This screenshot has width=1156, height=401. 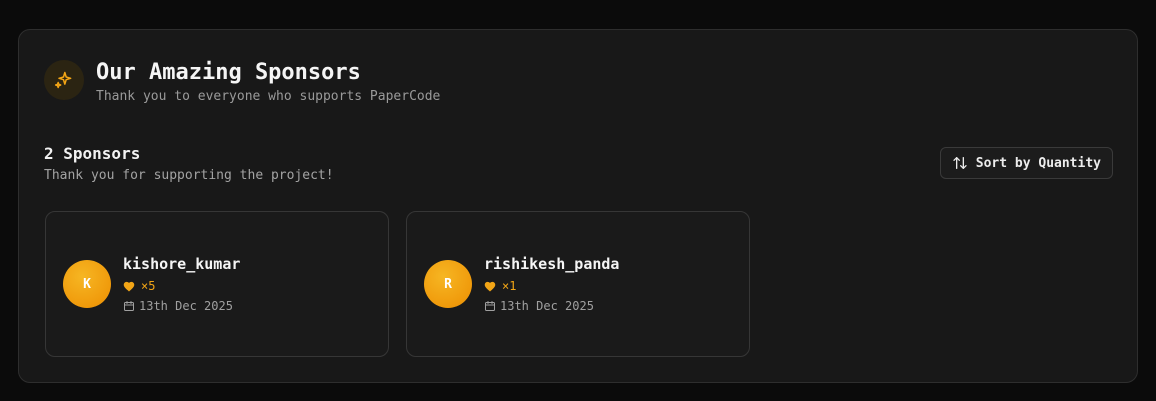 I want to click on sponsor-name: rishikesh_panda, so click(x=552, y=264).